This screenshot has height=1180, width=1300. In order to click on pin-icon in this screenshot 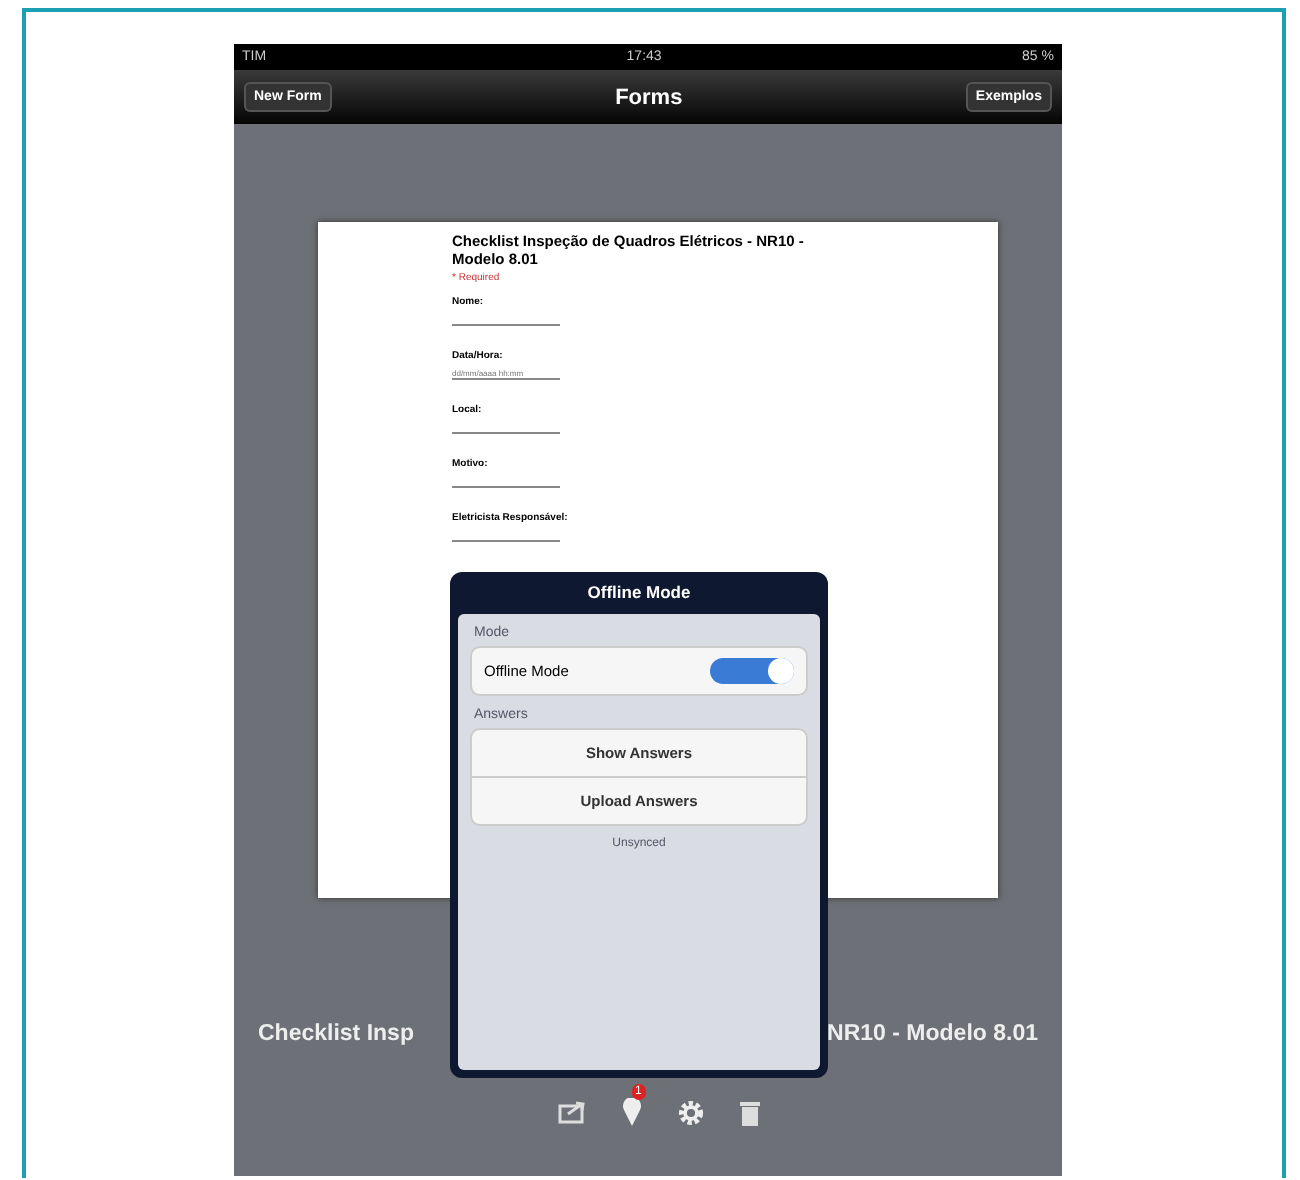, I will do `click(631, 1112)`.